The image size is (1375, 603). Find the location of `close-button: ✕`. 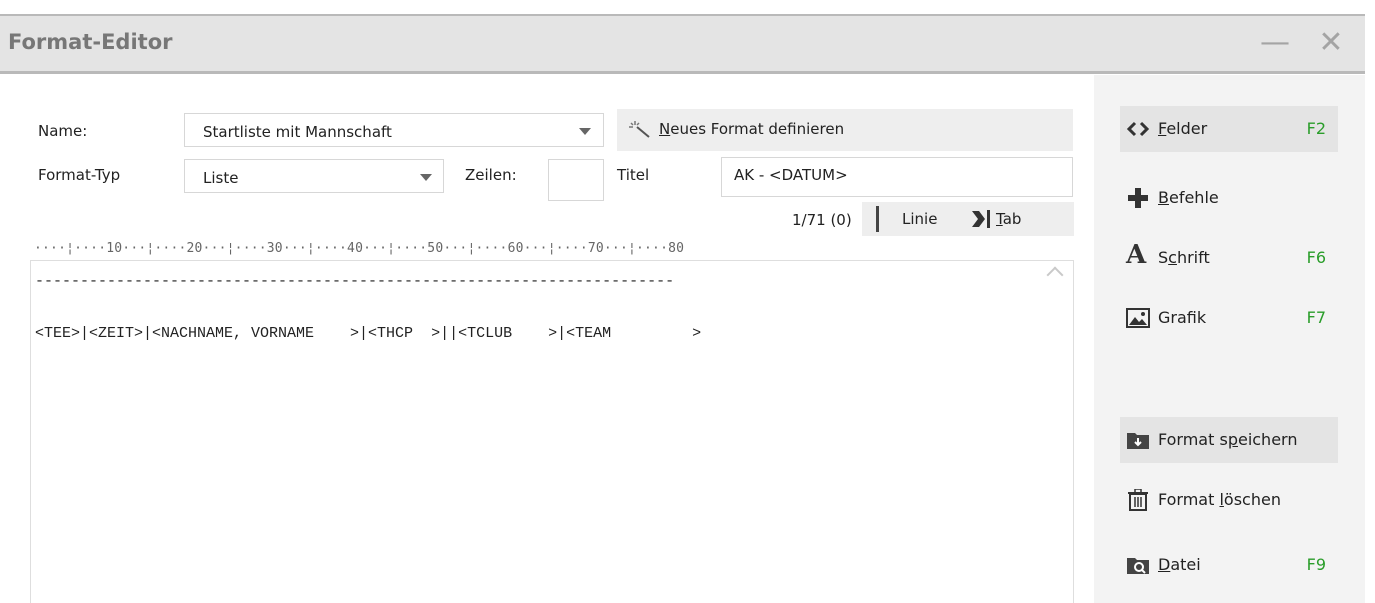

close-button: ✕ is located at coordinates (1331, 43).